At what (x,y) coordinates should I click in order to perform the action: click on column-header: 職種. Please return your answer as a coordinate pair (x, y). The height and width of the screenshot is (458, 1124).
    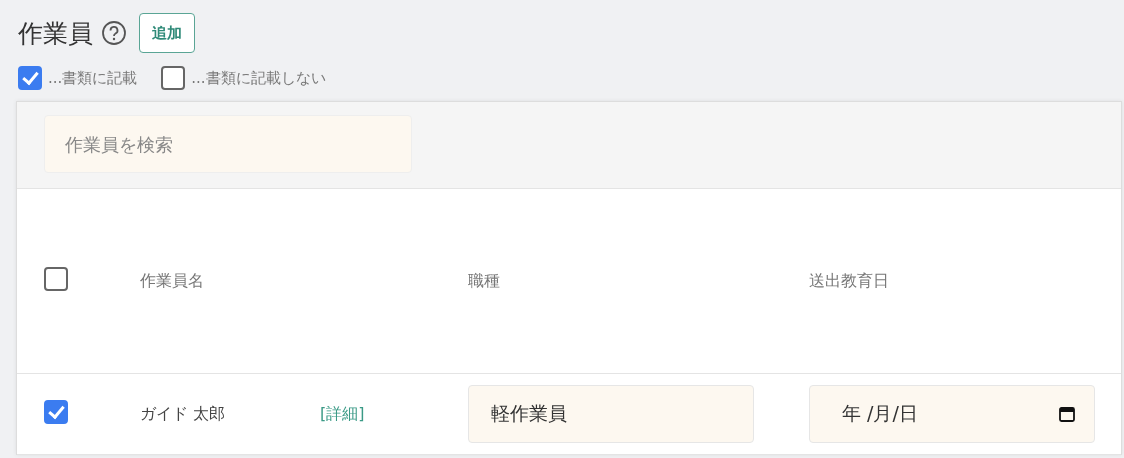
    Looking at the image, I should click on (484, 280).